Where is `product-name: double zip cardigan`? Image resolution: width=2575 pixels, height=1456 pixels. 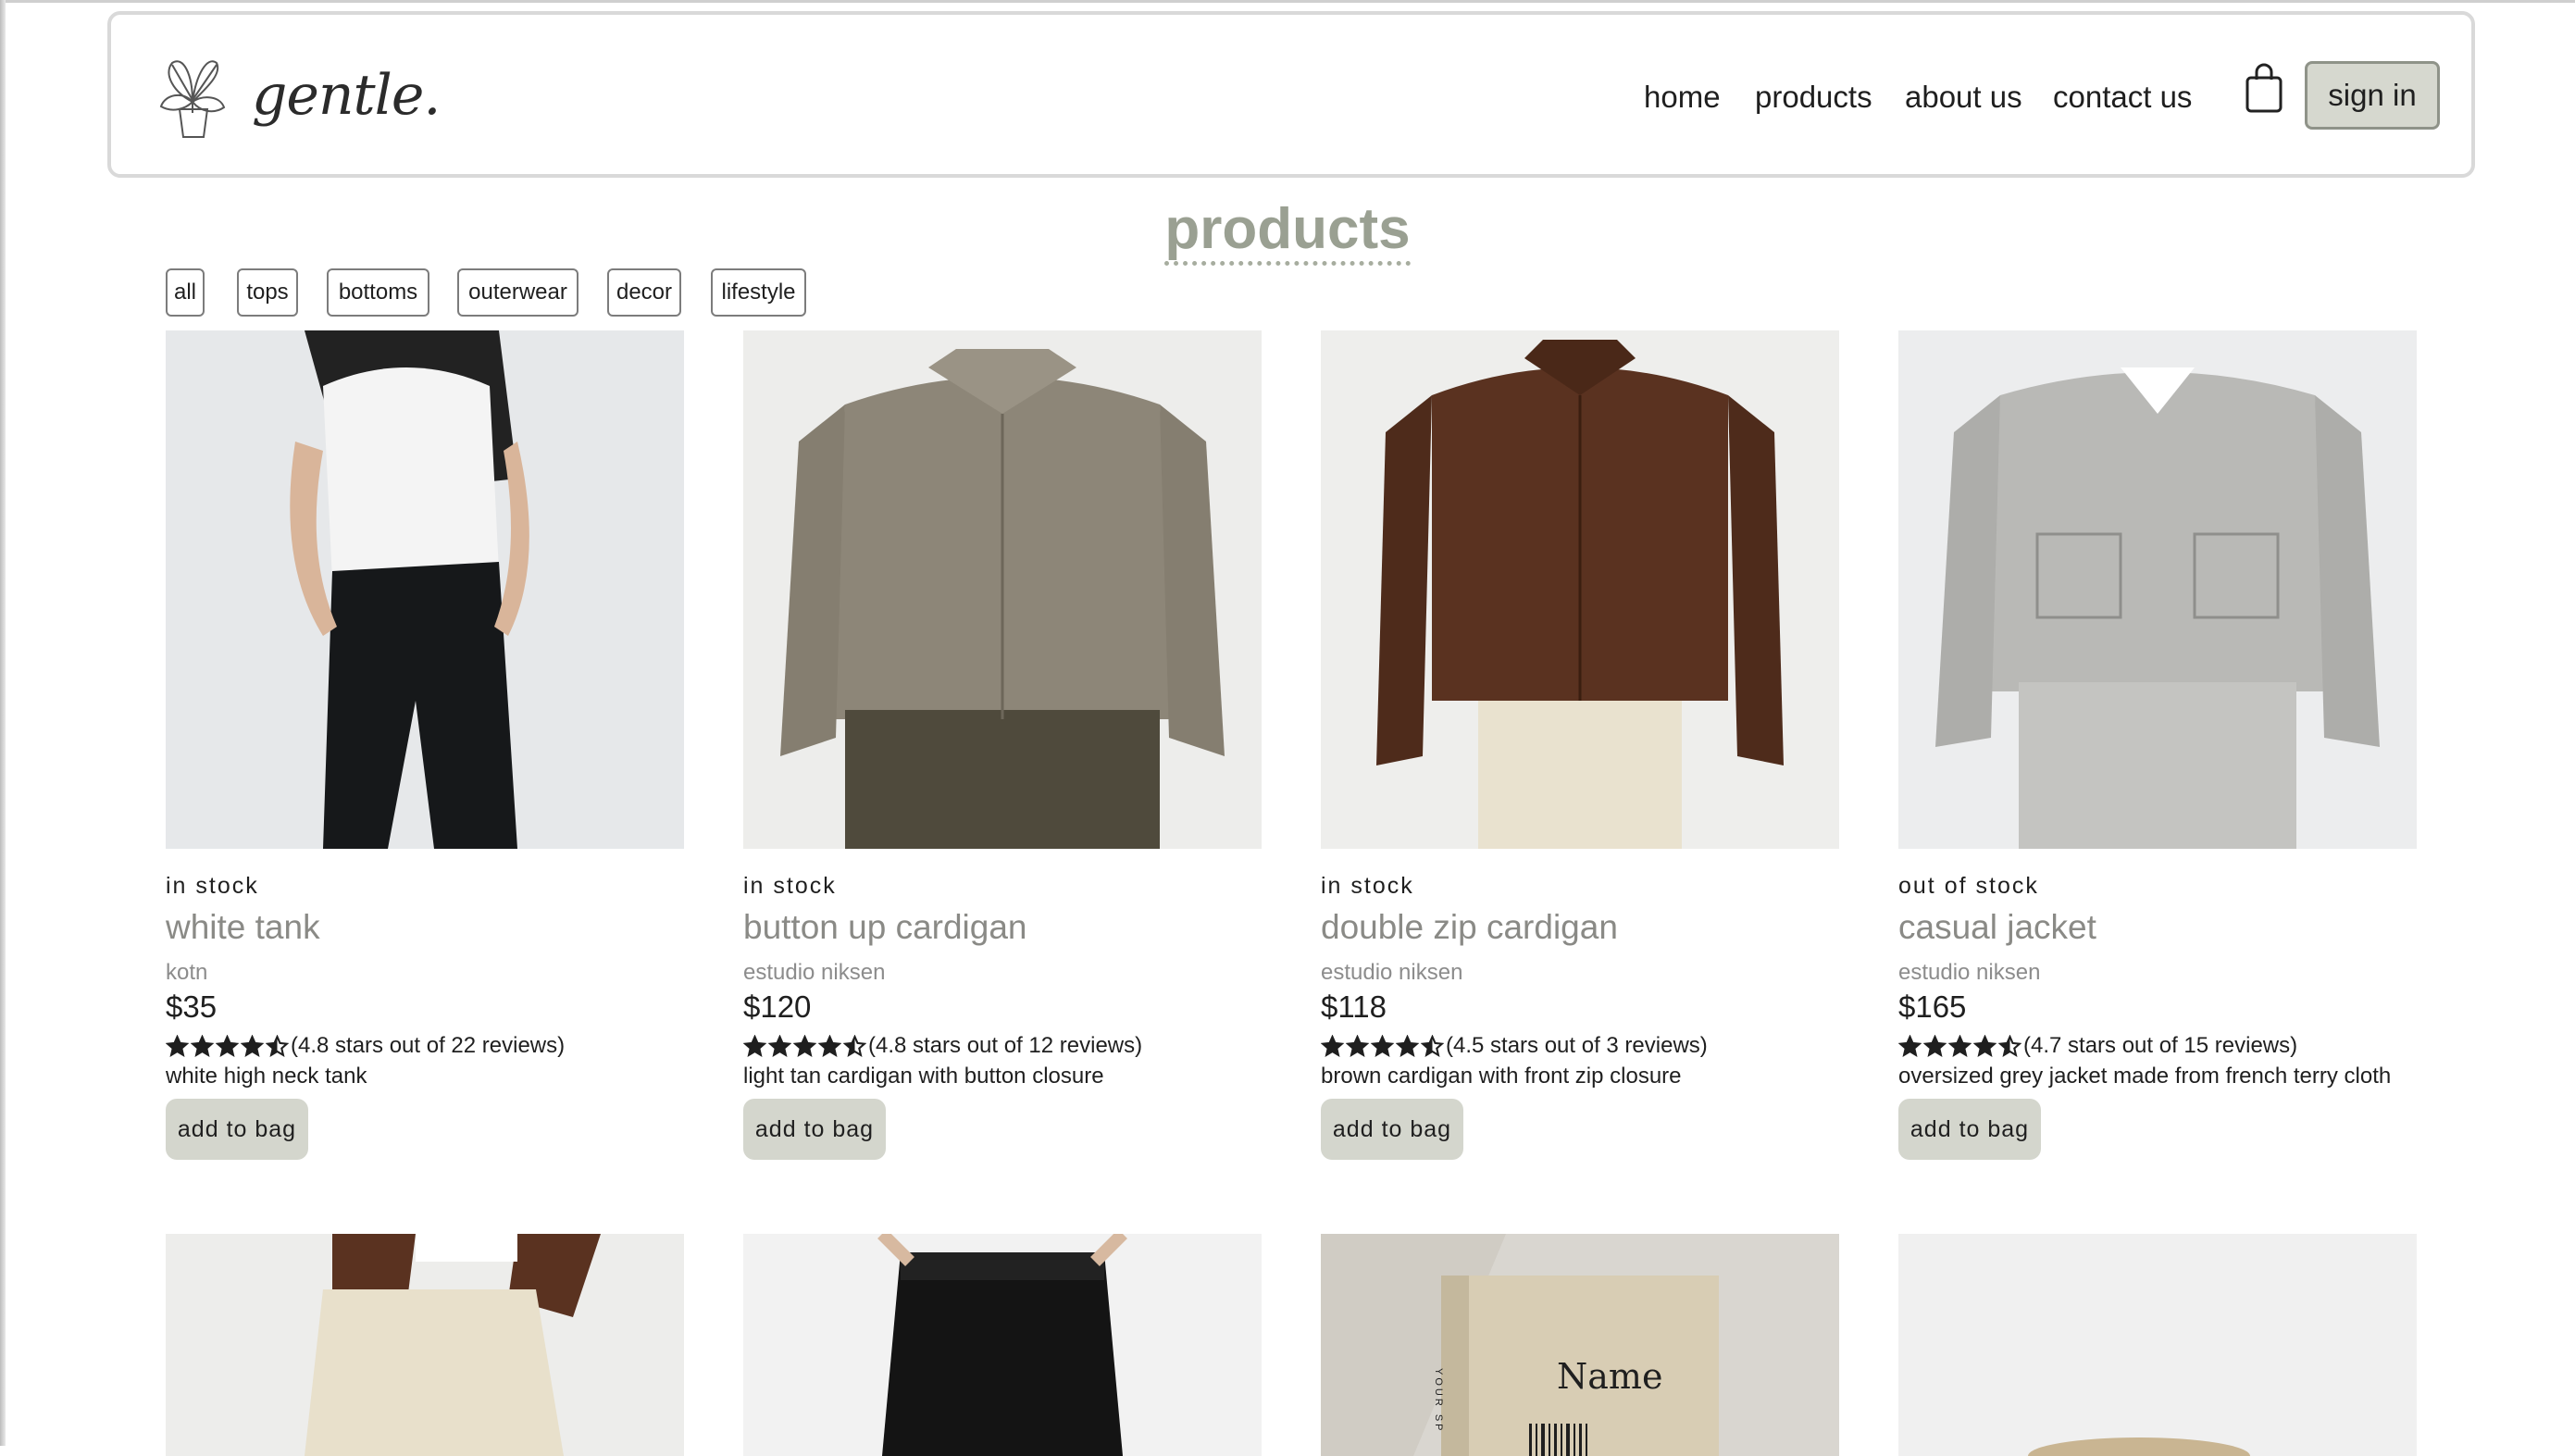
product-name: double zip cardigan is located at coordinates (1469, 927).